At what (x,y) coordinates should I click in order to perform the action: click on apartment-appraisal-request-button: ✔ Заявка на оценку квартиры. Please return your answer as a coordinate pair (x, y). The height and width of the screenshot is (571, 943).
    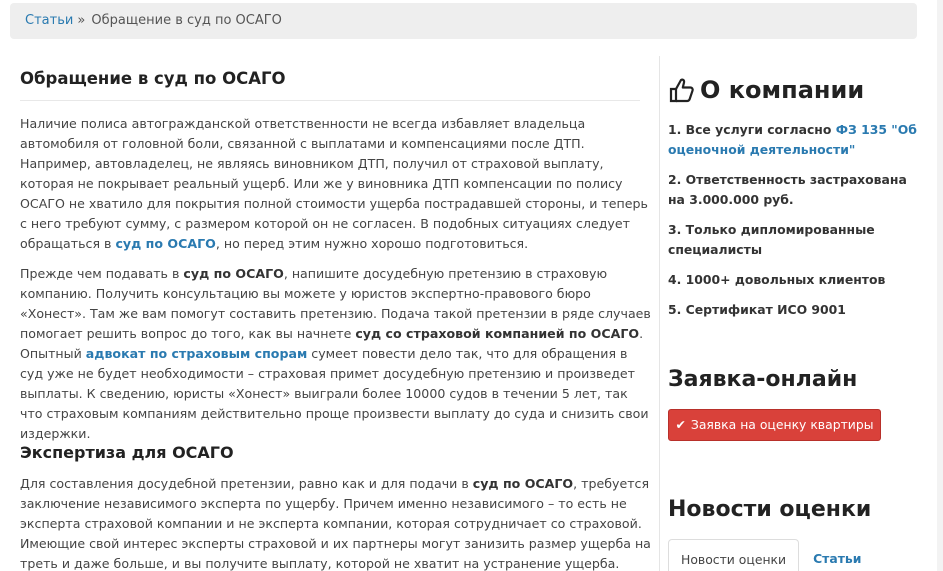
    Looking at the image, I should click on (774, 425).